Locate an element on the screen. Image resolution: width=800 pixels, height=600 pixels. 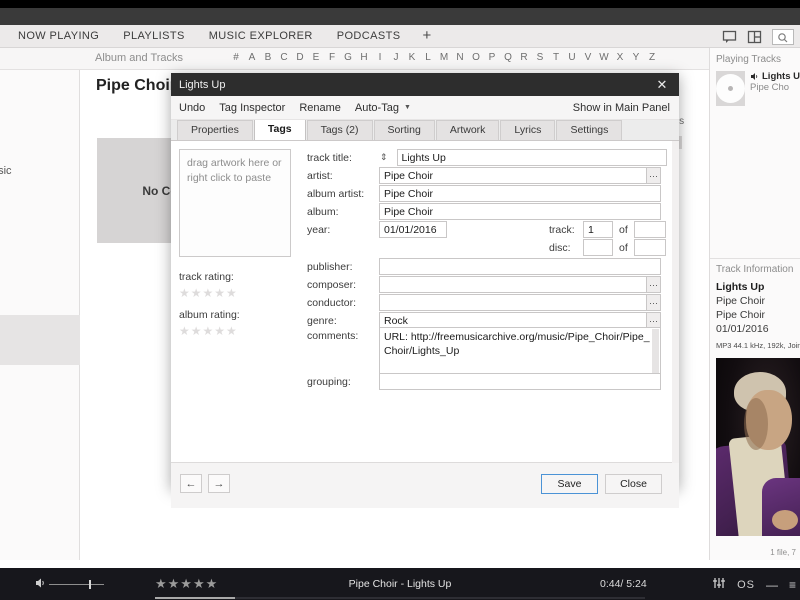
alpha-letter: S is located at coordinates (540, 57).